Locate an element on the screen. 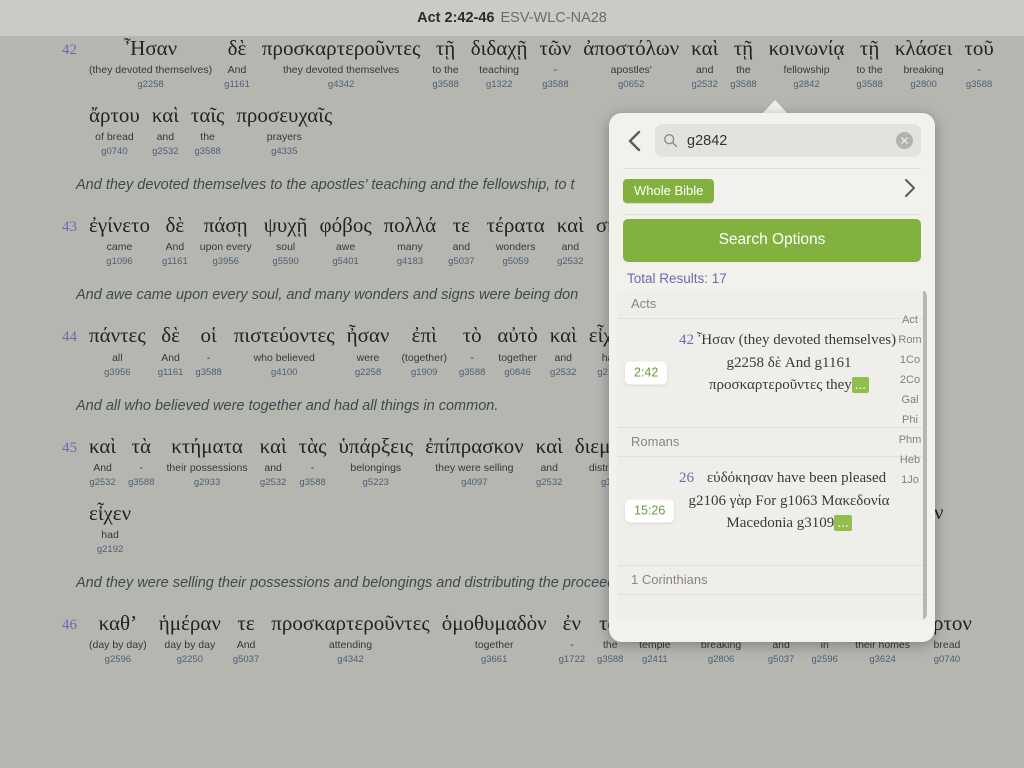 This screenshot has height=768, width=1024. strongs-number: g2842 is located at coordinates (806, 84).